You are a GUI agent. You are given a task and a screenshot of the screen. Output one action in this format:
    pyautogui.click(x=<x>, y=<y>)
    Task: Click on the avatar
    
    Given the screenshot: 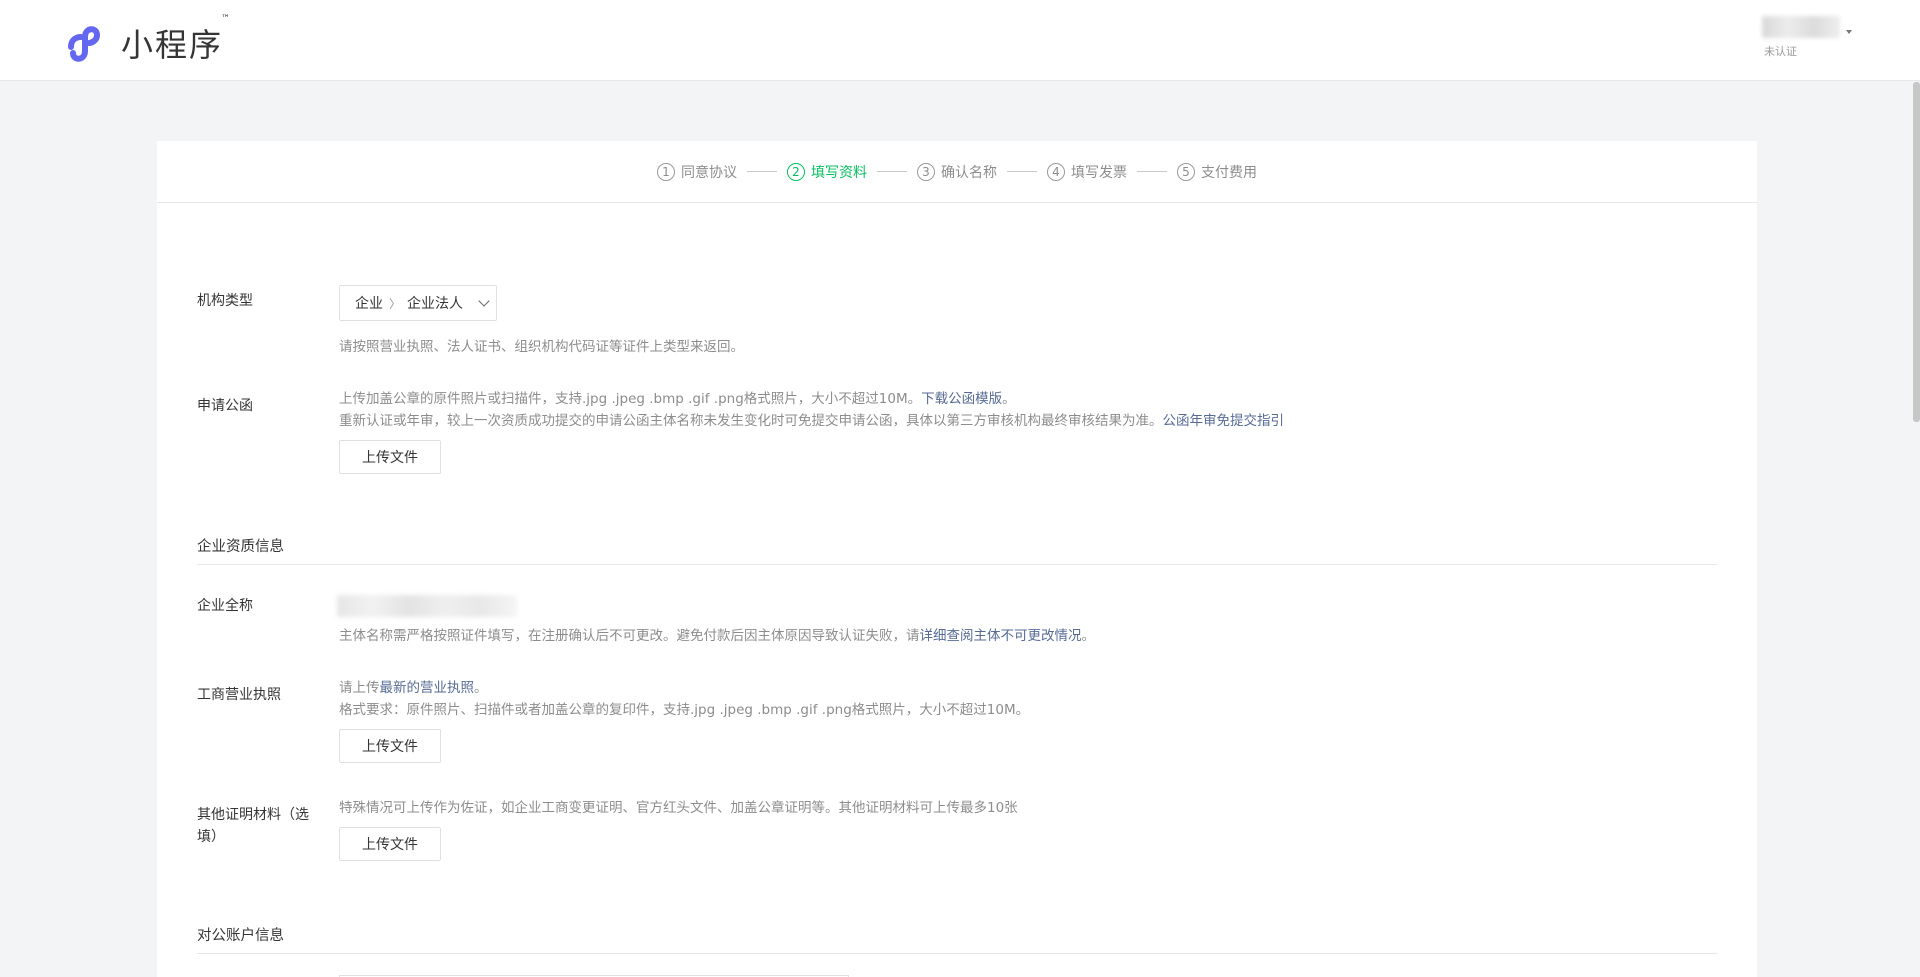 What is the action you would take?
    pyautogui.click(x=1801, y=27)
    